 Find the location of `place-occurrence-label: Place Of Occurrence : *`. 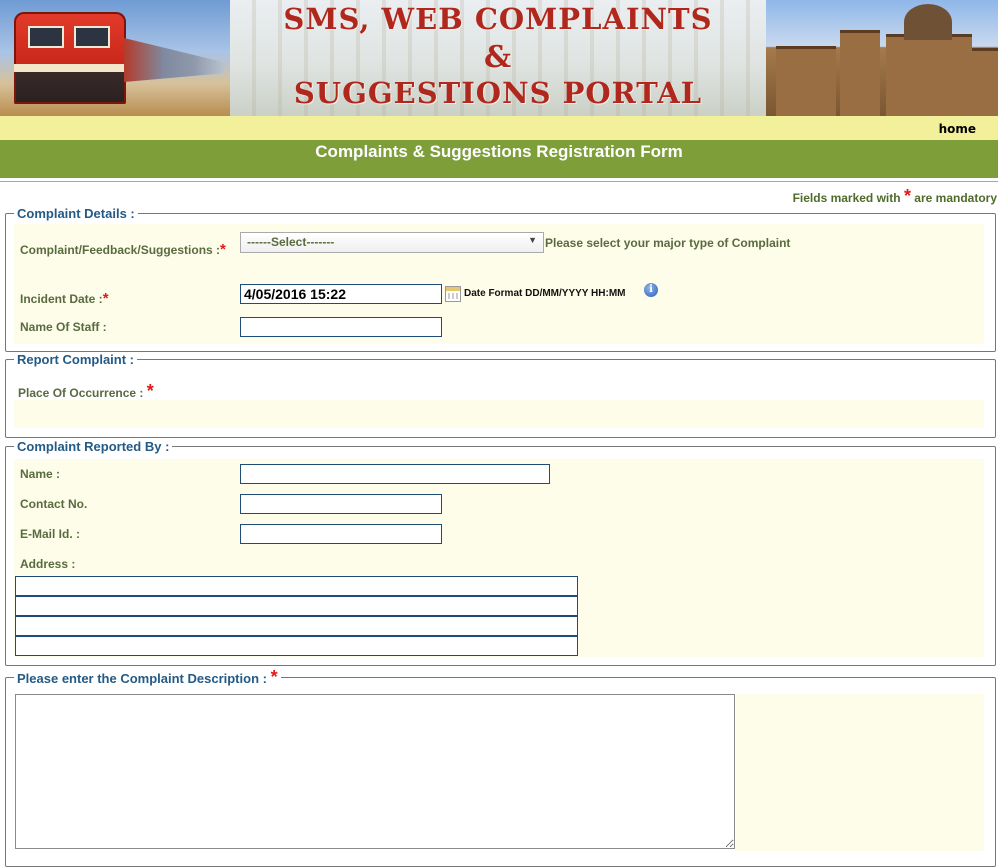

place-occurrence-label: Place Of Occurrence : * is located at coordinates (86, 391).